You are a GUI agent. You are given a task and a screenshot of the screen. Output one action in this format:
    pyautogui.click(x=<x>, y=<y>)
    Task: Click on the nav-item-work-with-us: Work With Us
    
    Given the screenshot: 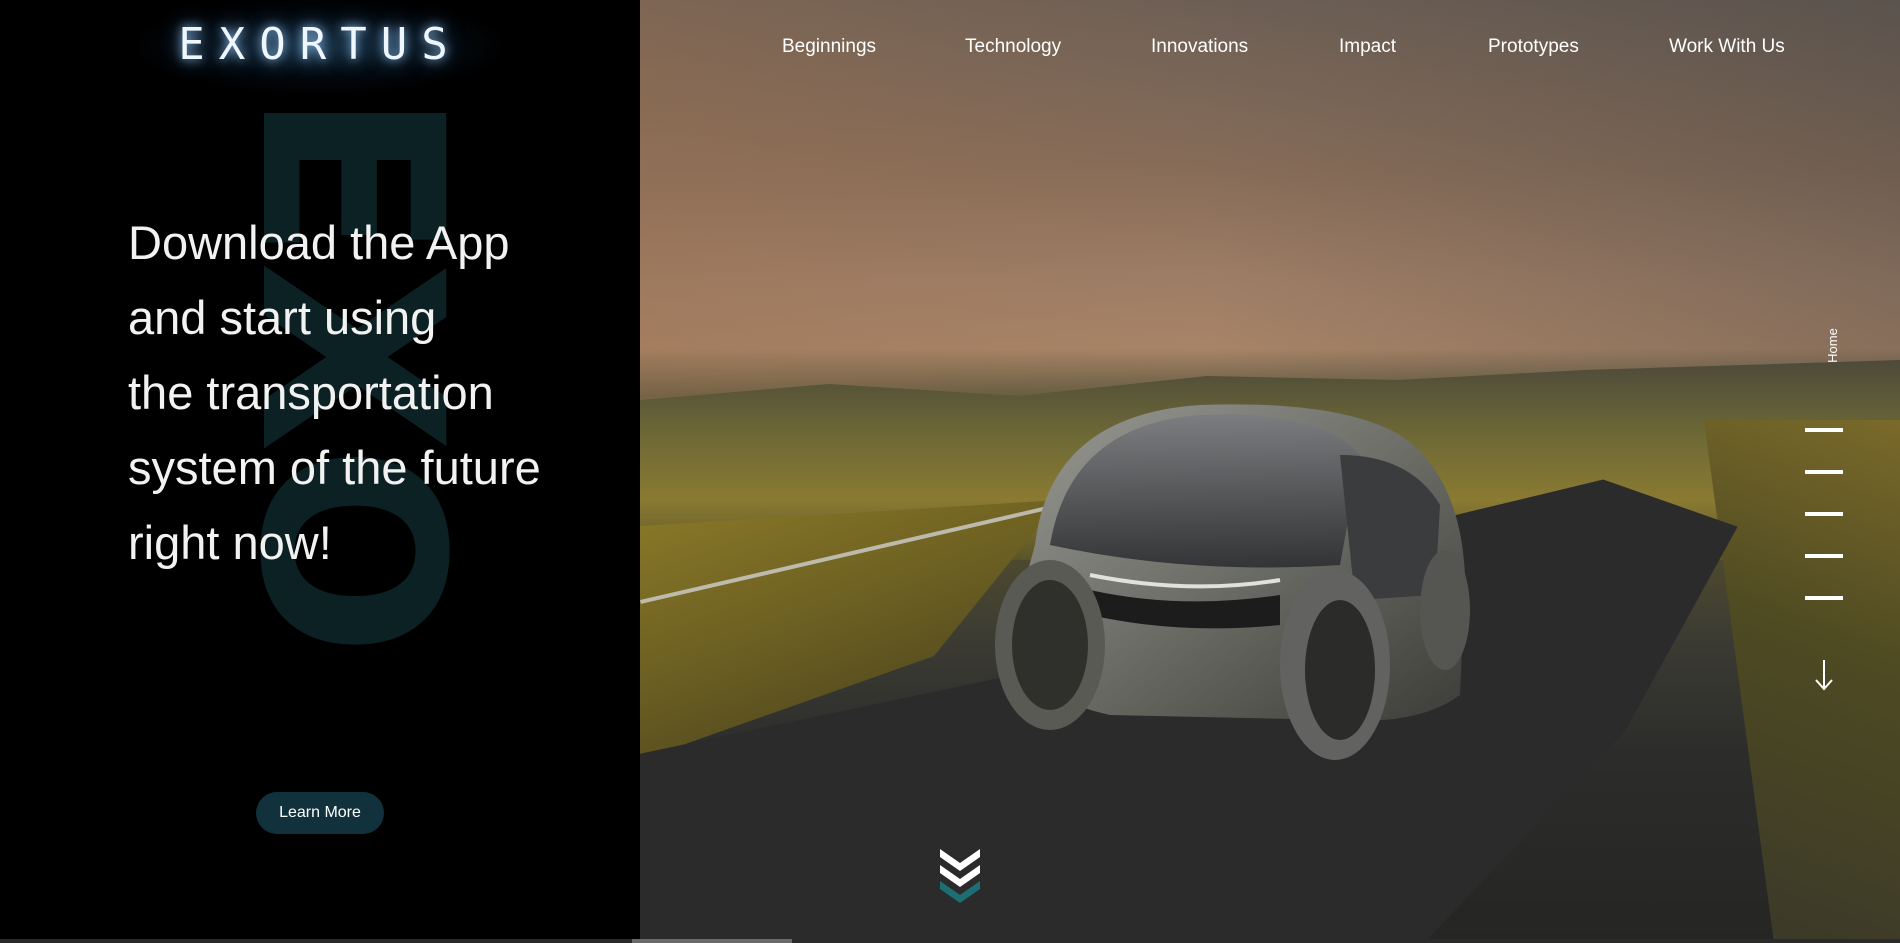 What is the action you would take?
    pyautogui.click(x=1727, y=47)
    